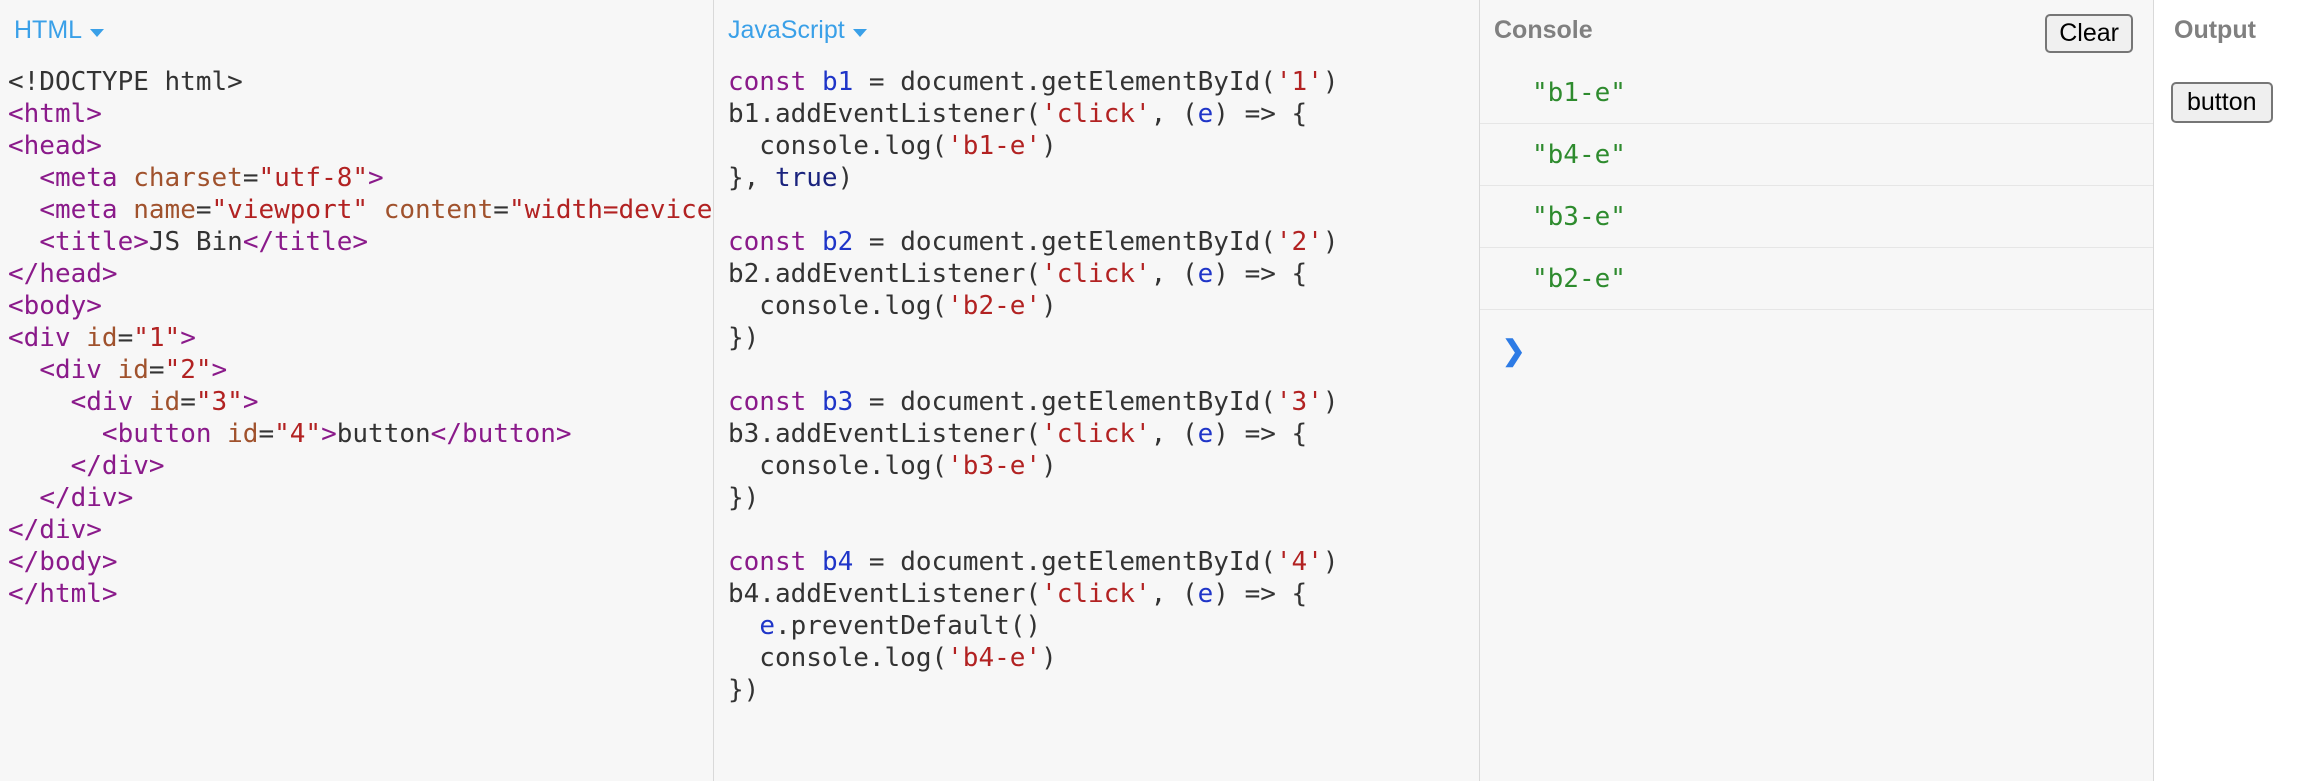 The width and height of the screenshot is (2303, 781). I want to click on code-token: 'b3-e', so click(994, 466).